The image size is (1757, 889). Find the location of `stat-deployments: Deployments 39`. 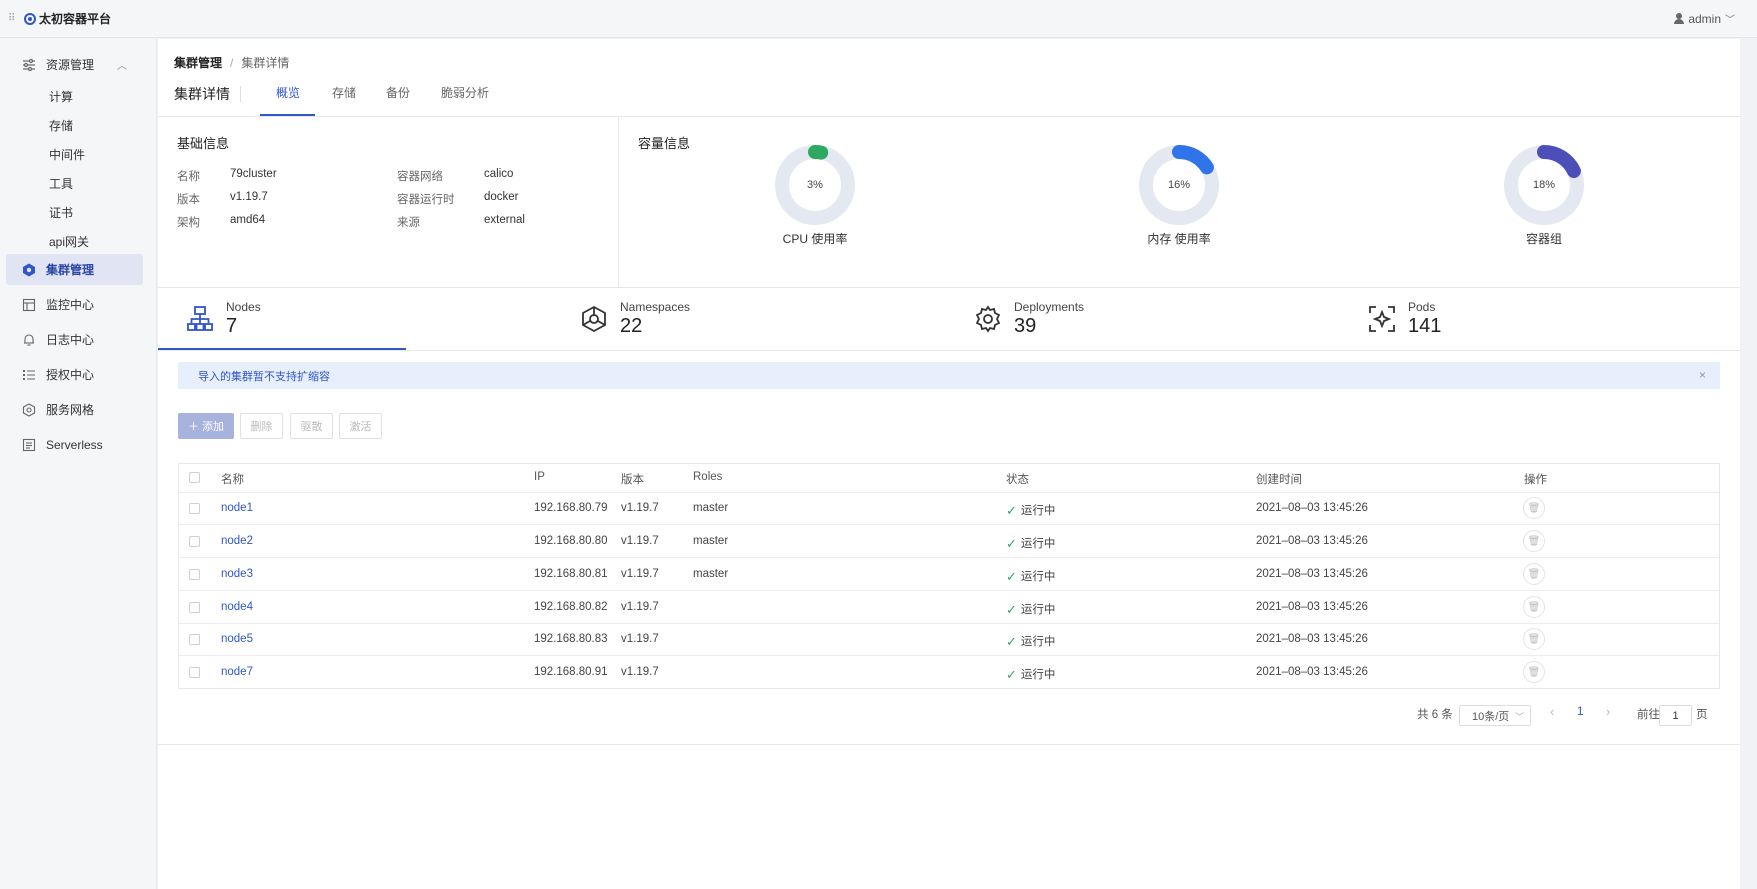

stat-deployments: Deployments 39 is located at coordinates (1074, 323).